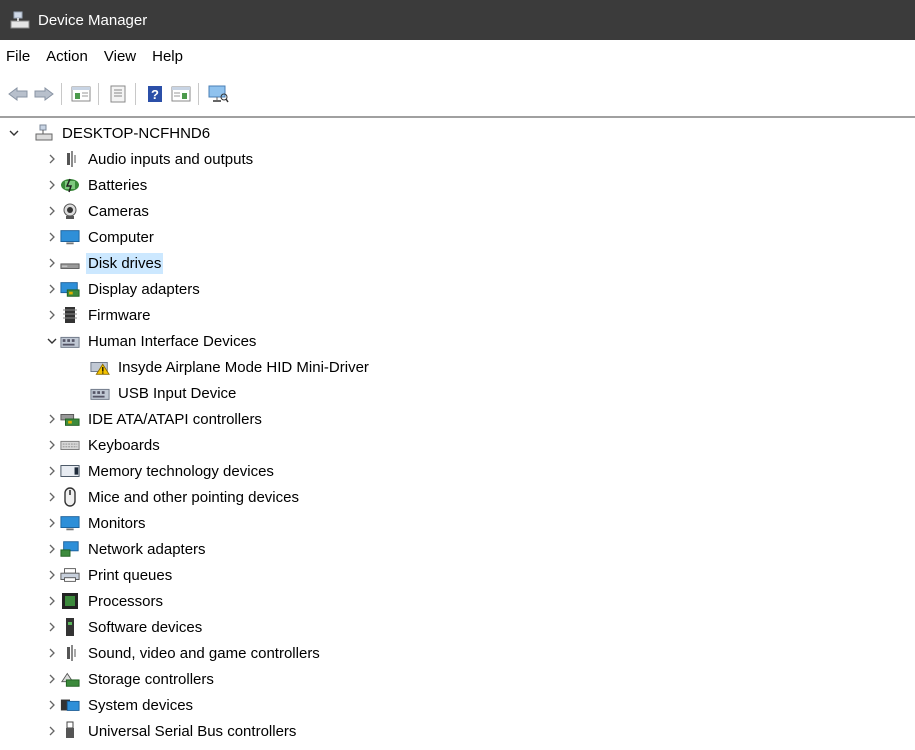 This screenshot has height=750, width=915. What do you see at coordinates (457, 117) in the screenshot?
I see `toolbar-divider` at bounding box center [457, 117].